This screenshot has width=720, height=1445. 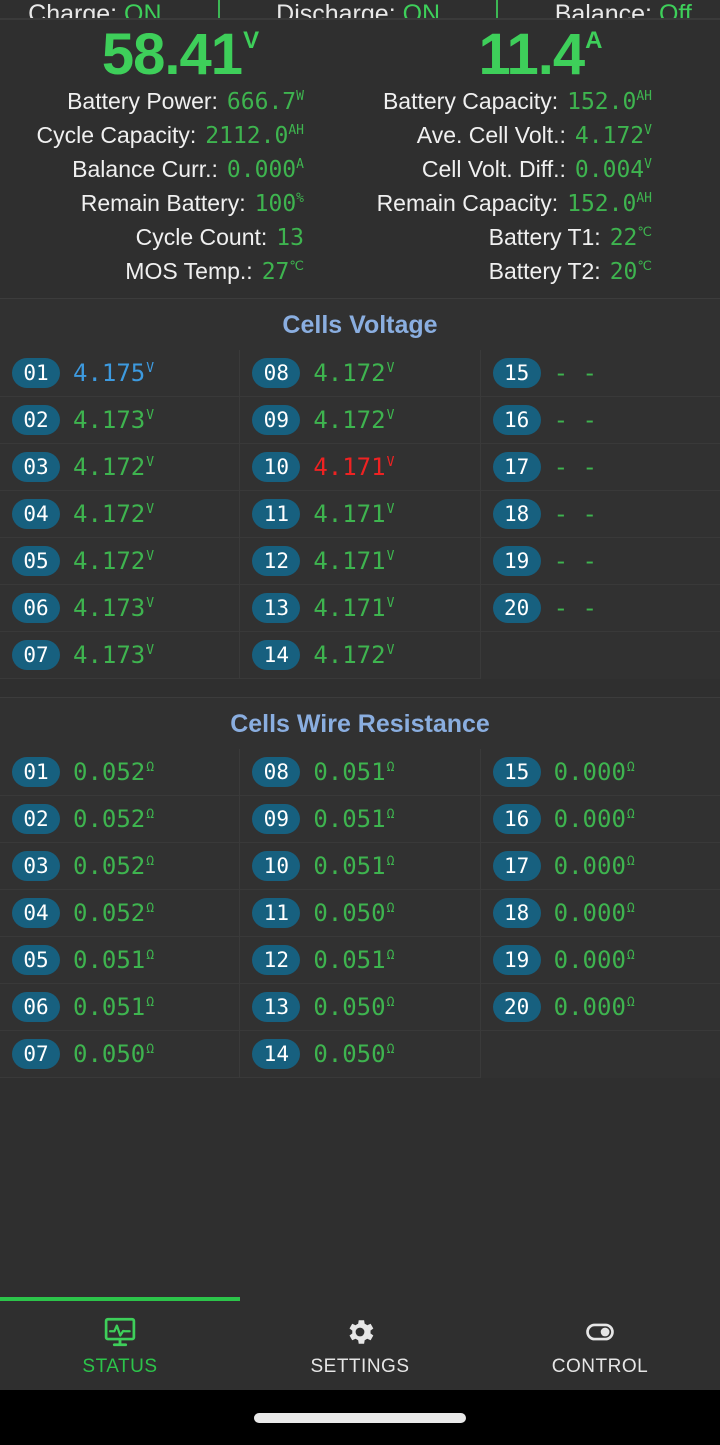 What do you see at coordinates (360, 1007) in the screenshot?
I see `cell-row: 13 0.050Ω` at bounding box center [360, 1007].